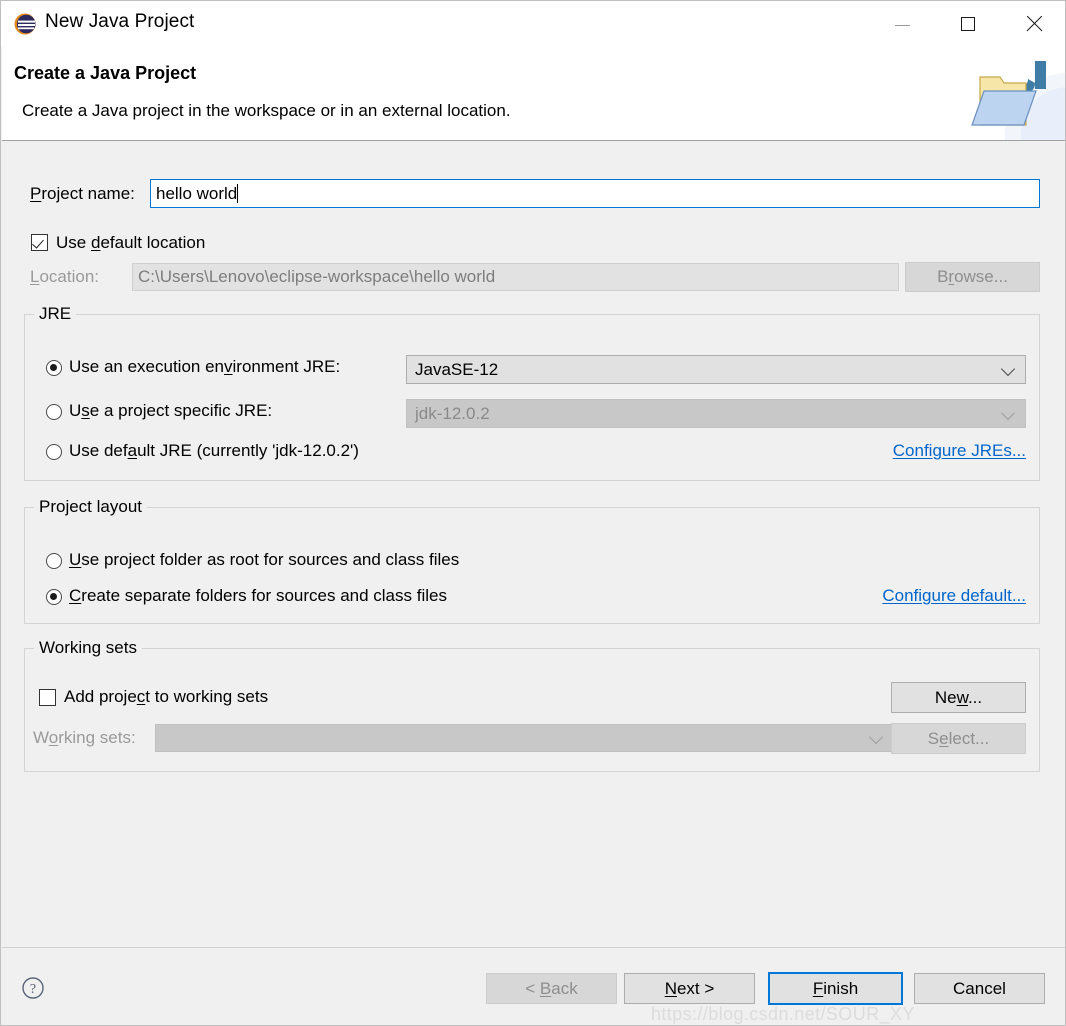  Describe the element at coordinates (197, 193) in the screenshot. I see `project-name-value: hello world` at that location.